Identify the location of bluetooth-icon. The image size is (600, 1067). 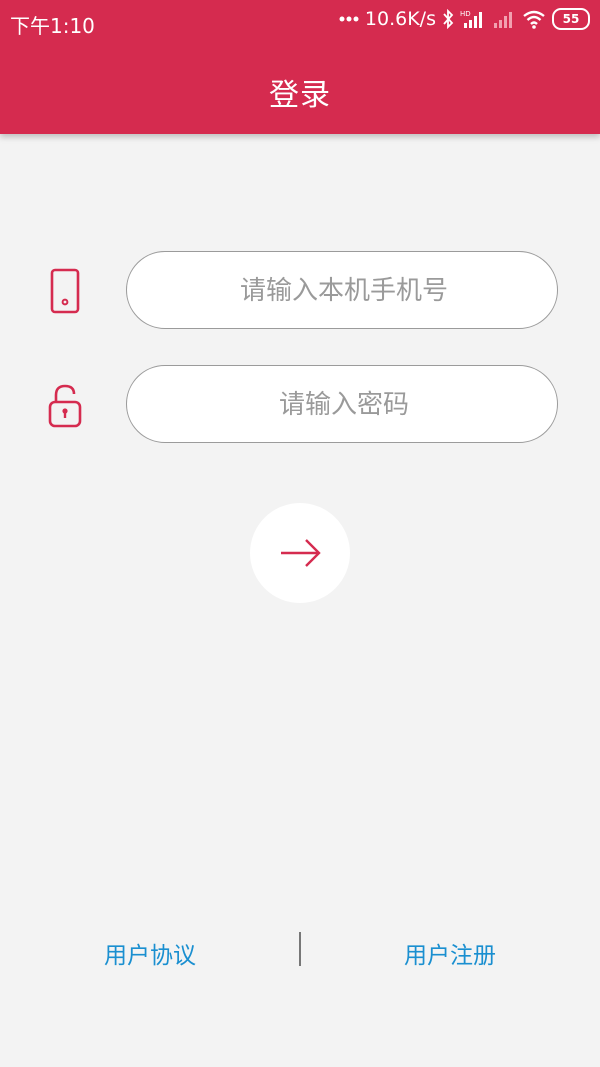
(448, 19).